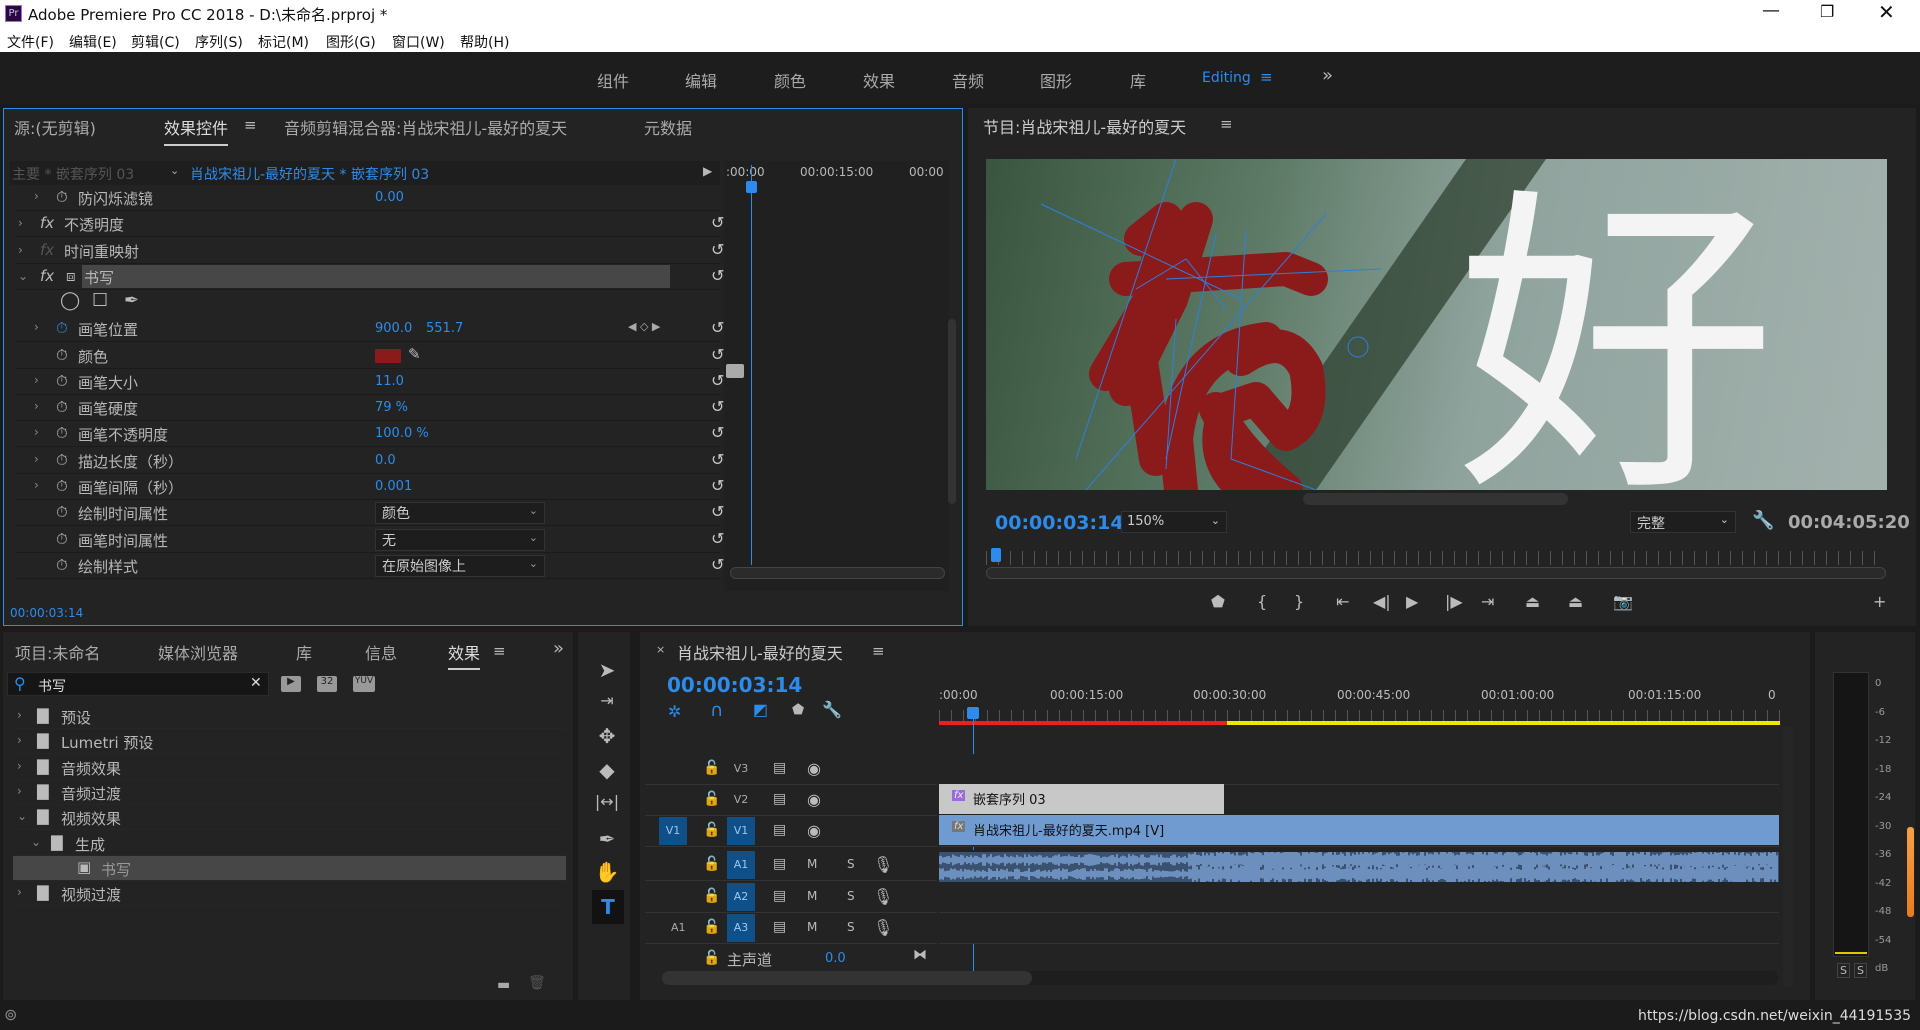 This screenshot has height=1030, width=1920. I want to click on toggle-timeline-icon: ▶, so click(707, 171).